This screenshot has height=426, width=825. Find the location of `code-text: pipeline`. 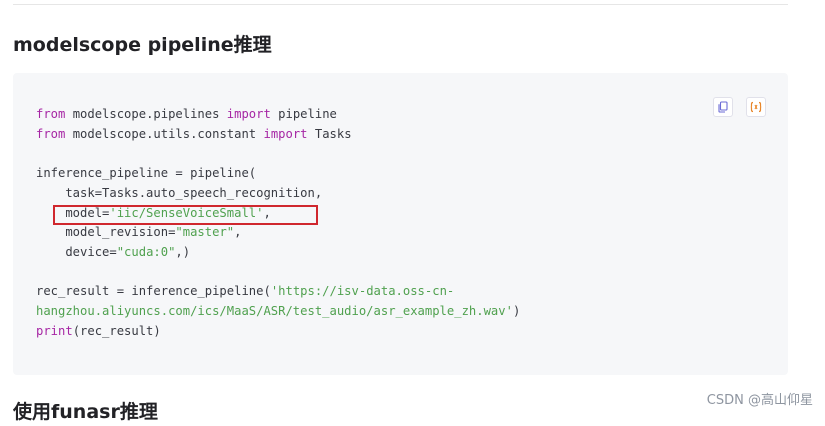

code-text: pipeline is located at coordinates (303, 114).